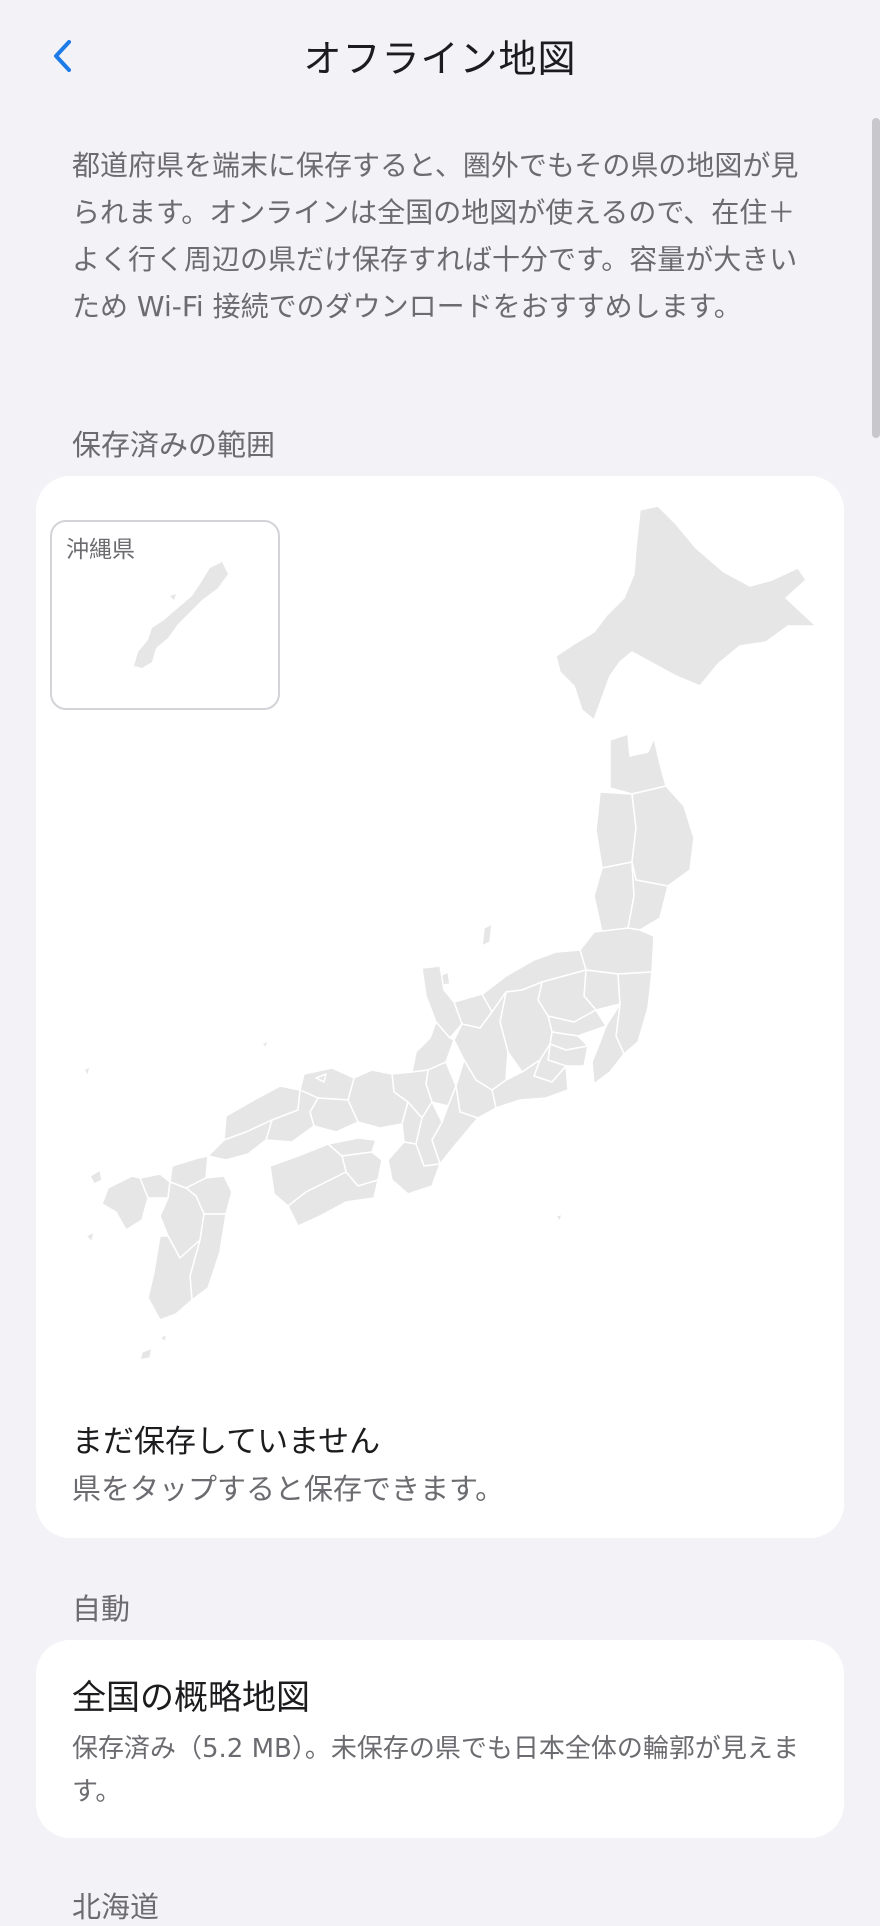 This screenshot has width=880, height=1926. What do you see at coordinates (634, 1013) in the screenshot?
I see `prefecture-ibaraki` at bounding box center [634, 1013].